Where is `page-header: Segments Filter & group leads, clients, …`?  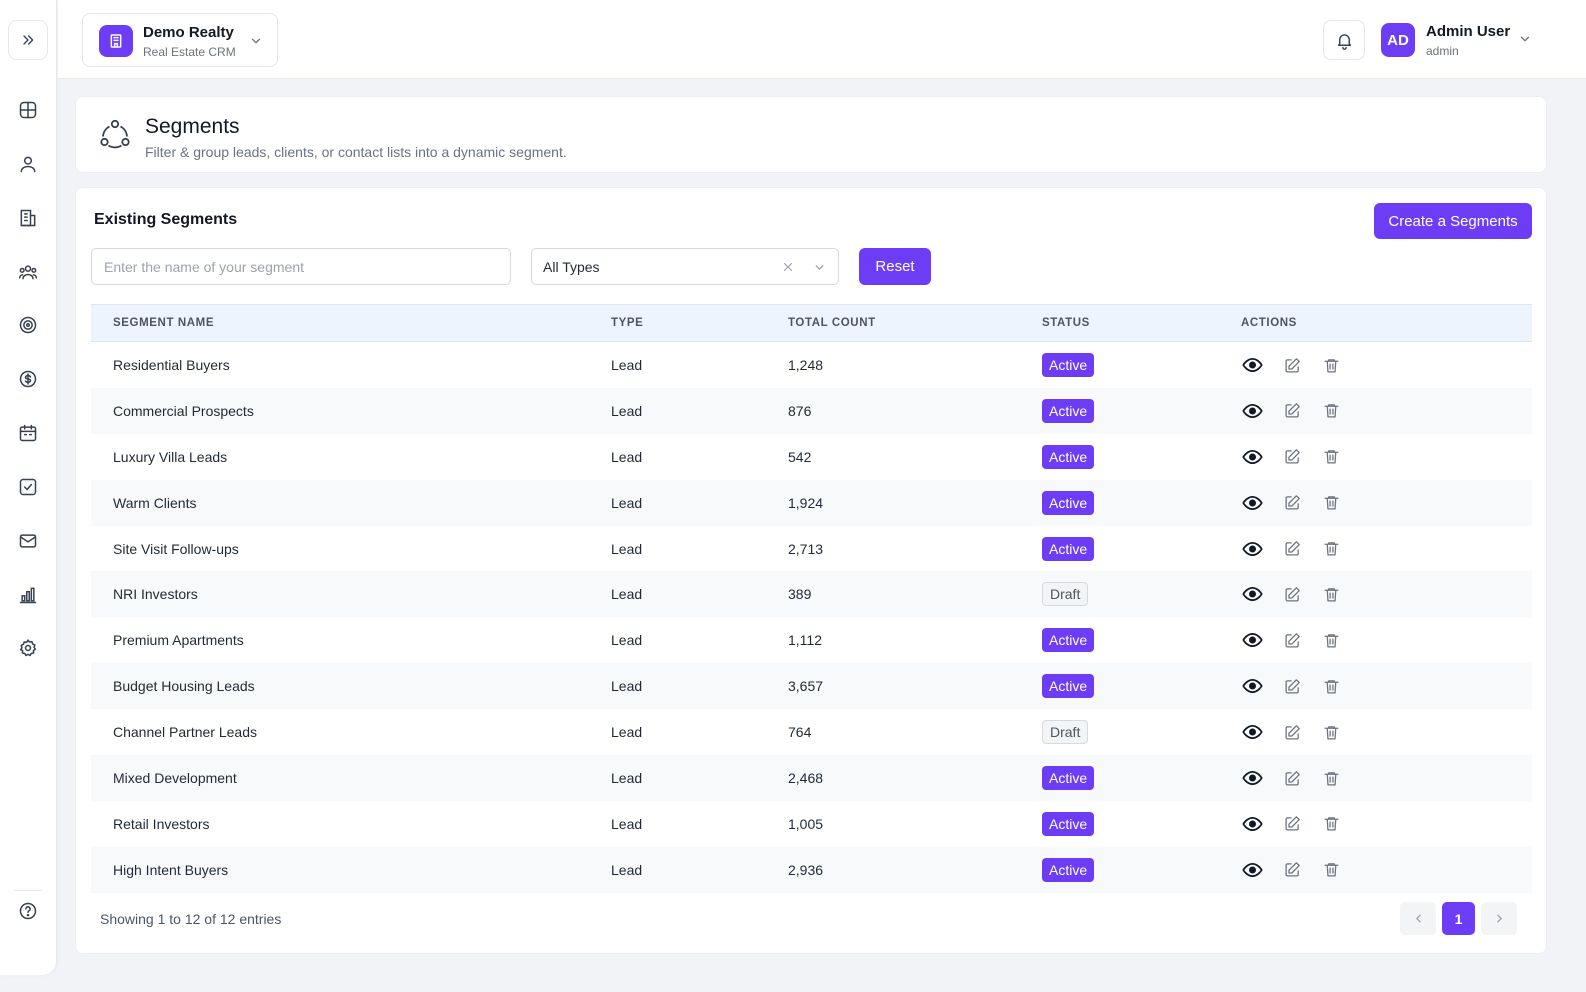 page-header: Segments Filter & group leads, clients, … is located at coordinates (811, 134).